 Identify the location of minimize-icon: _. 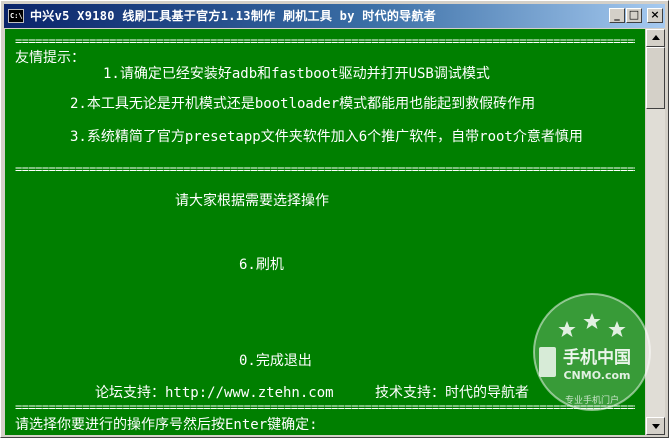
(617, 14).